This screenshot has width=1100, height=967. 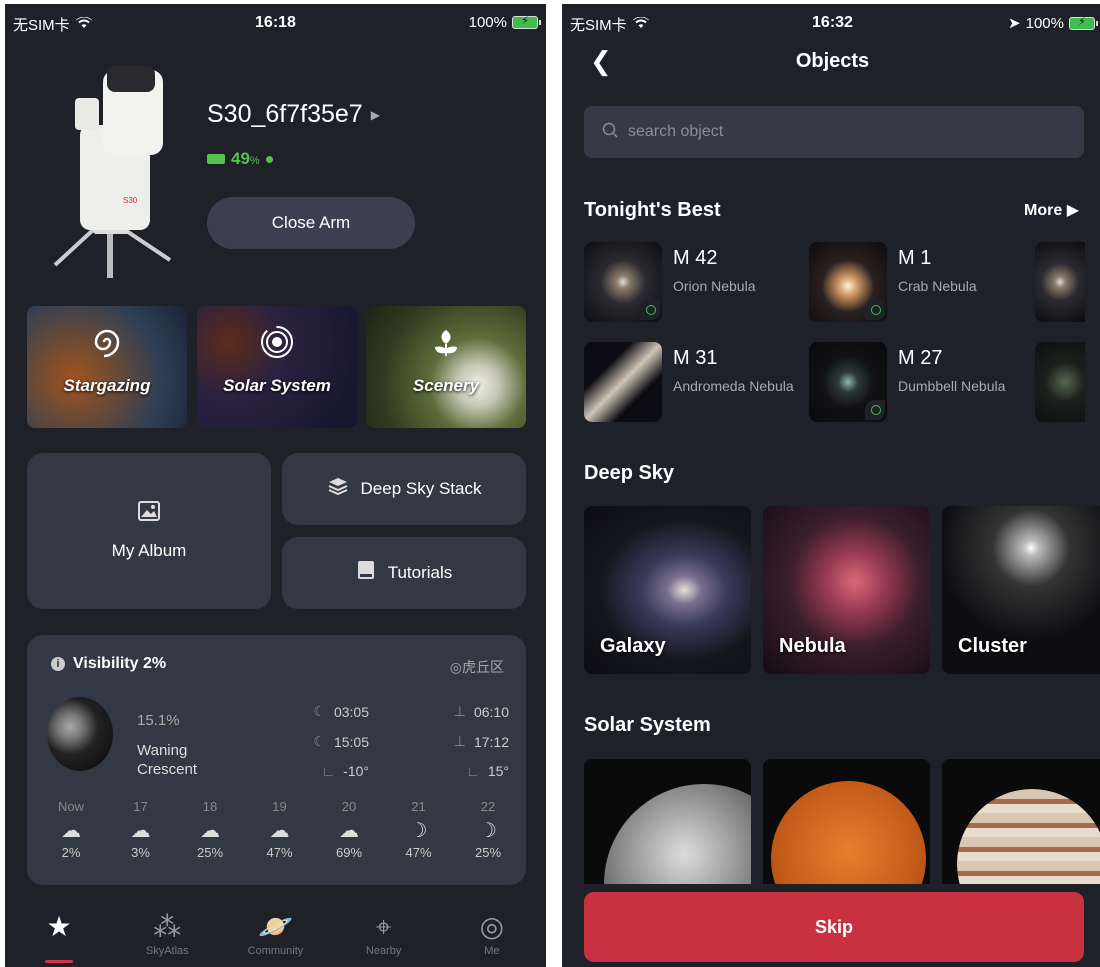 What do you see at coordinates (992, 646) in the screenshot?
I see `category-label: Cluster` at bounding box center [992, 646].